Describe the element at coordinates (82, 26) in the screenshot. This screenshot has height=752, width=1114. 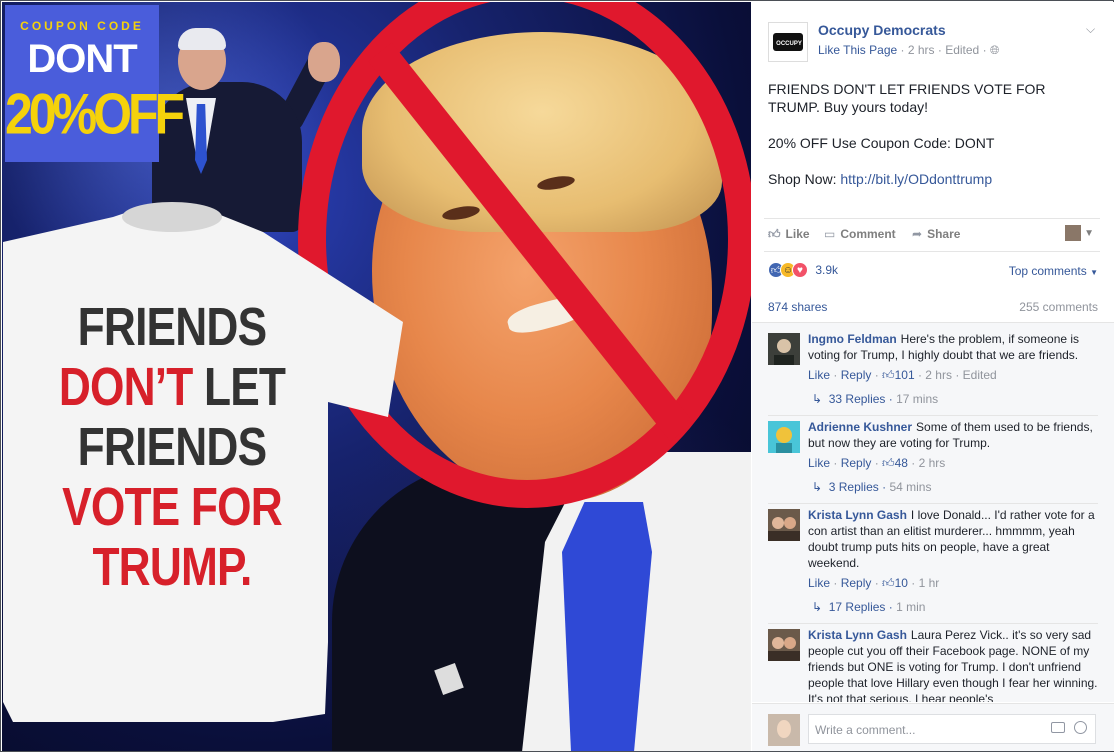
I see `coupon-label: COUPON CODE` at that location.